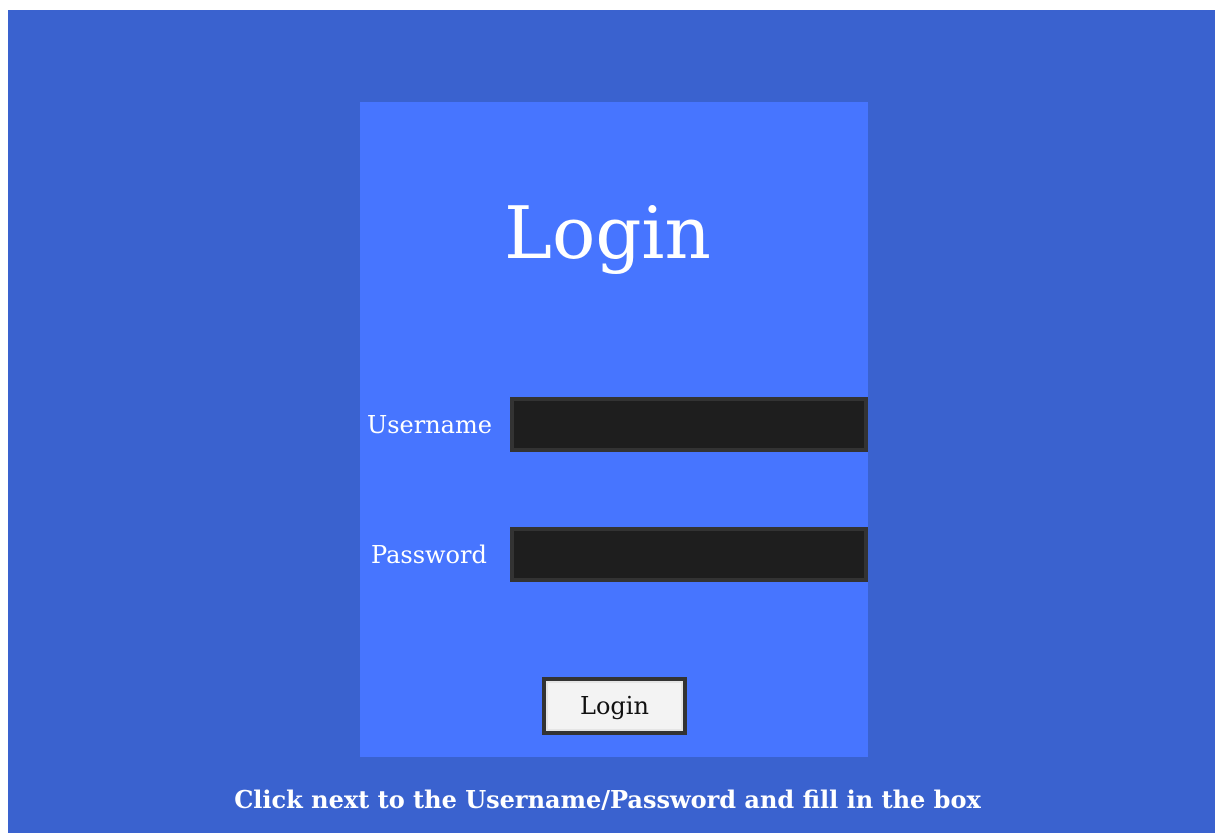 This screenshot has width=1215, height=833. I want to click on login-button-label: Login, so click(614, 706).